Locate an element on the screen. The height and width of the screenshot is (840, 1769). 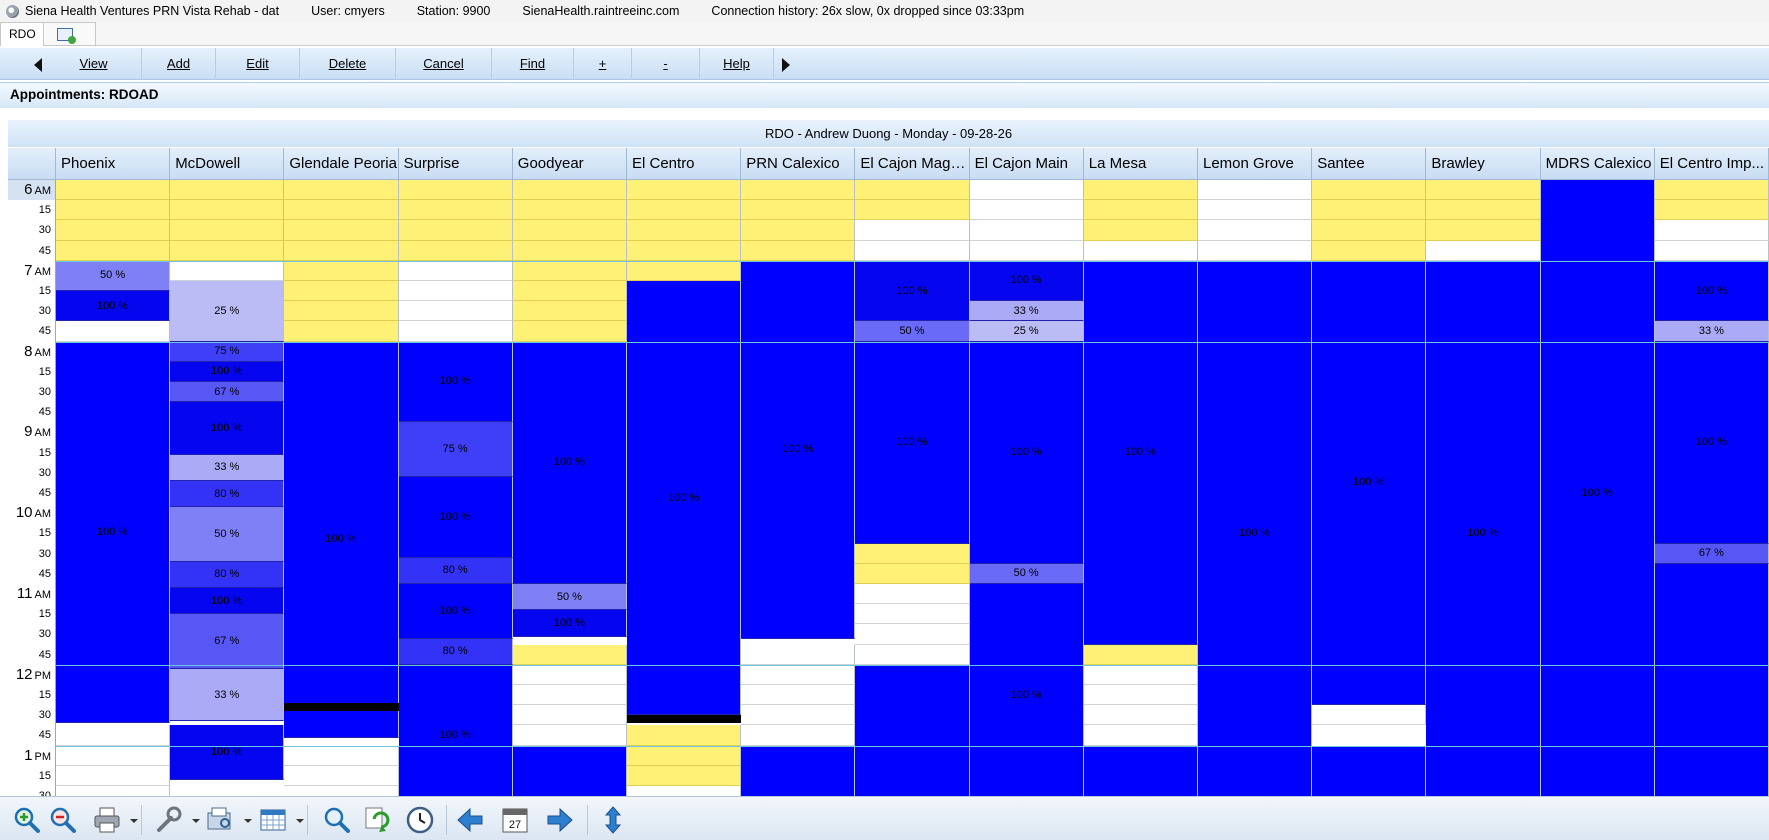
column-header: El Centro is located at coordinates (684, 164).